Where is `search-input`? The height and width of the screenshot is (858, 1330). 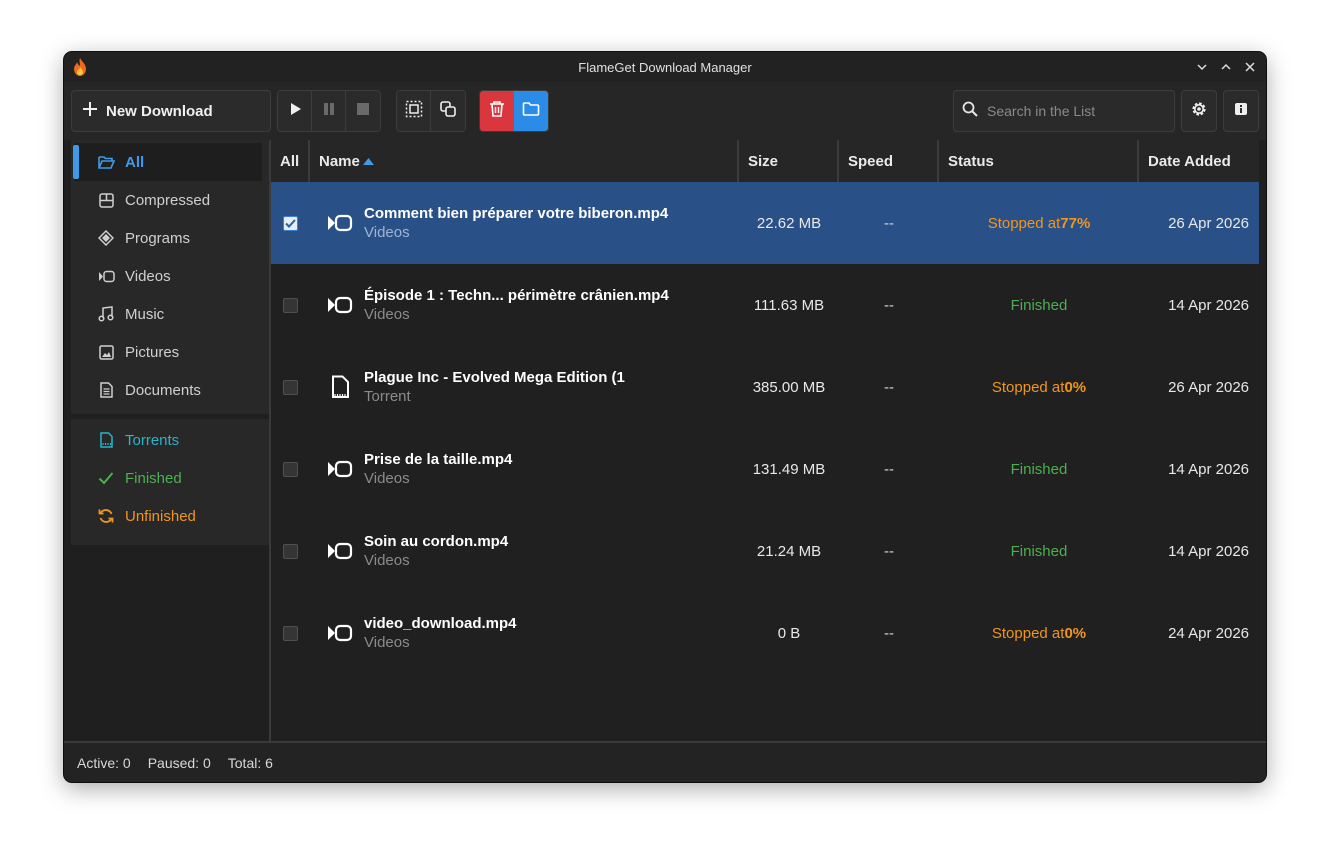 search-input is located at coordinates (1077, 111).